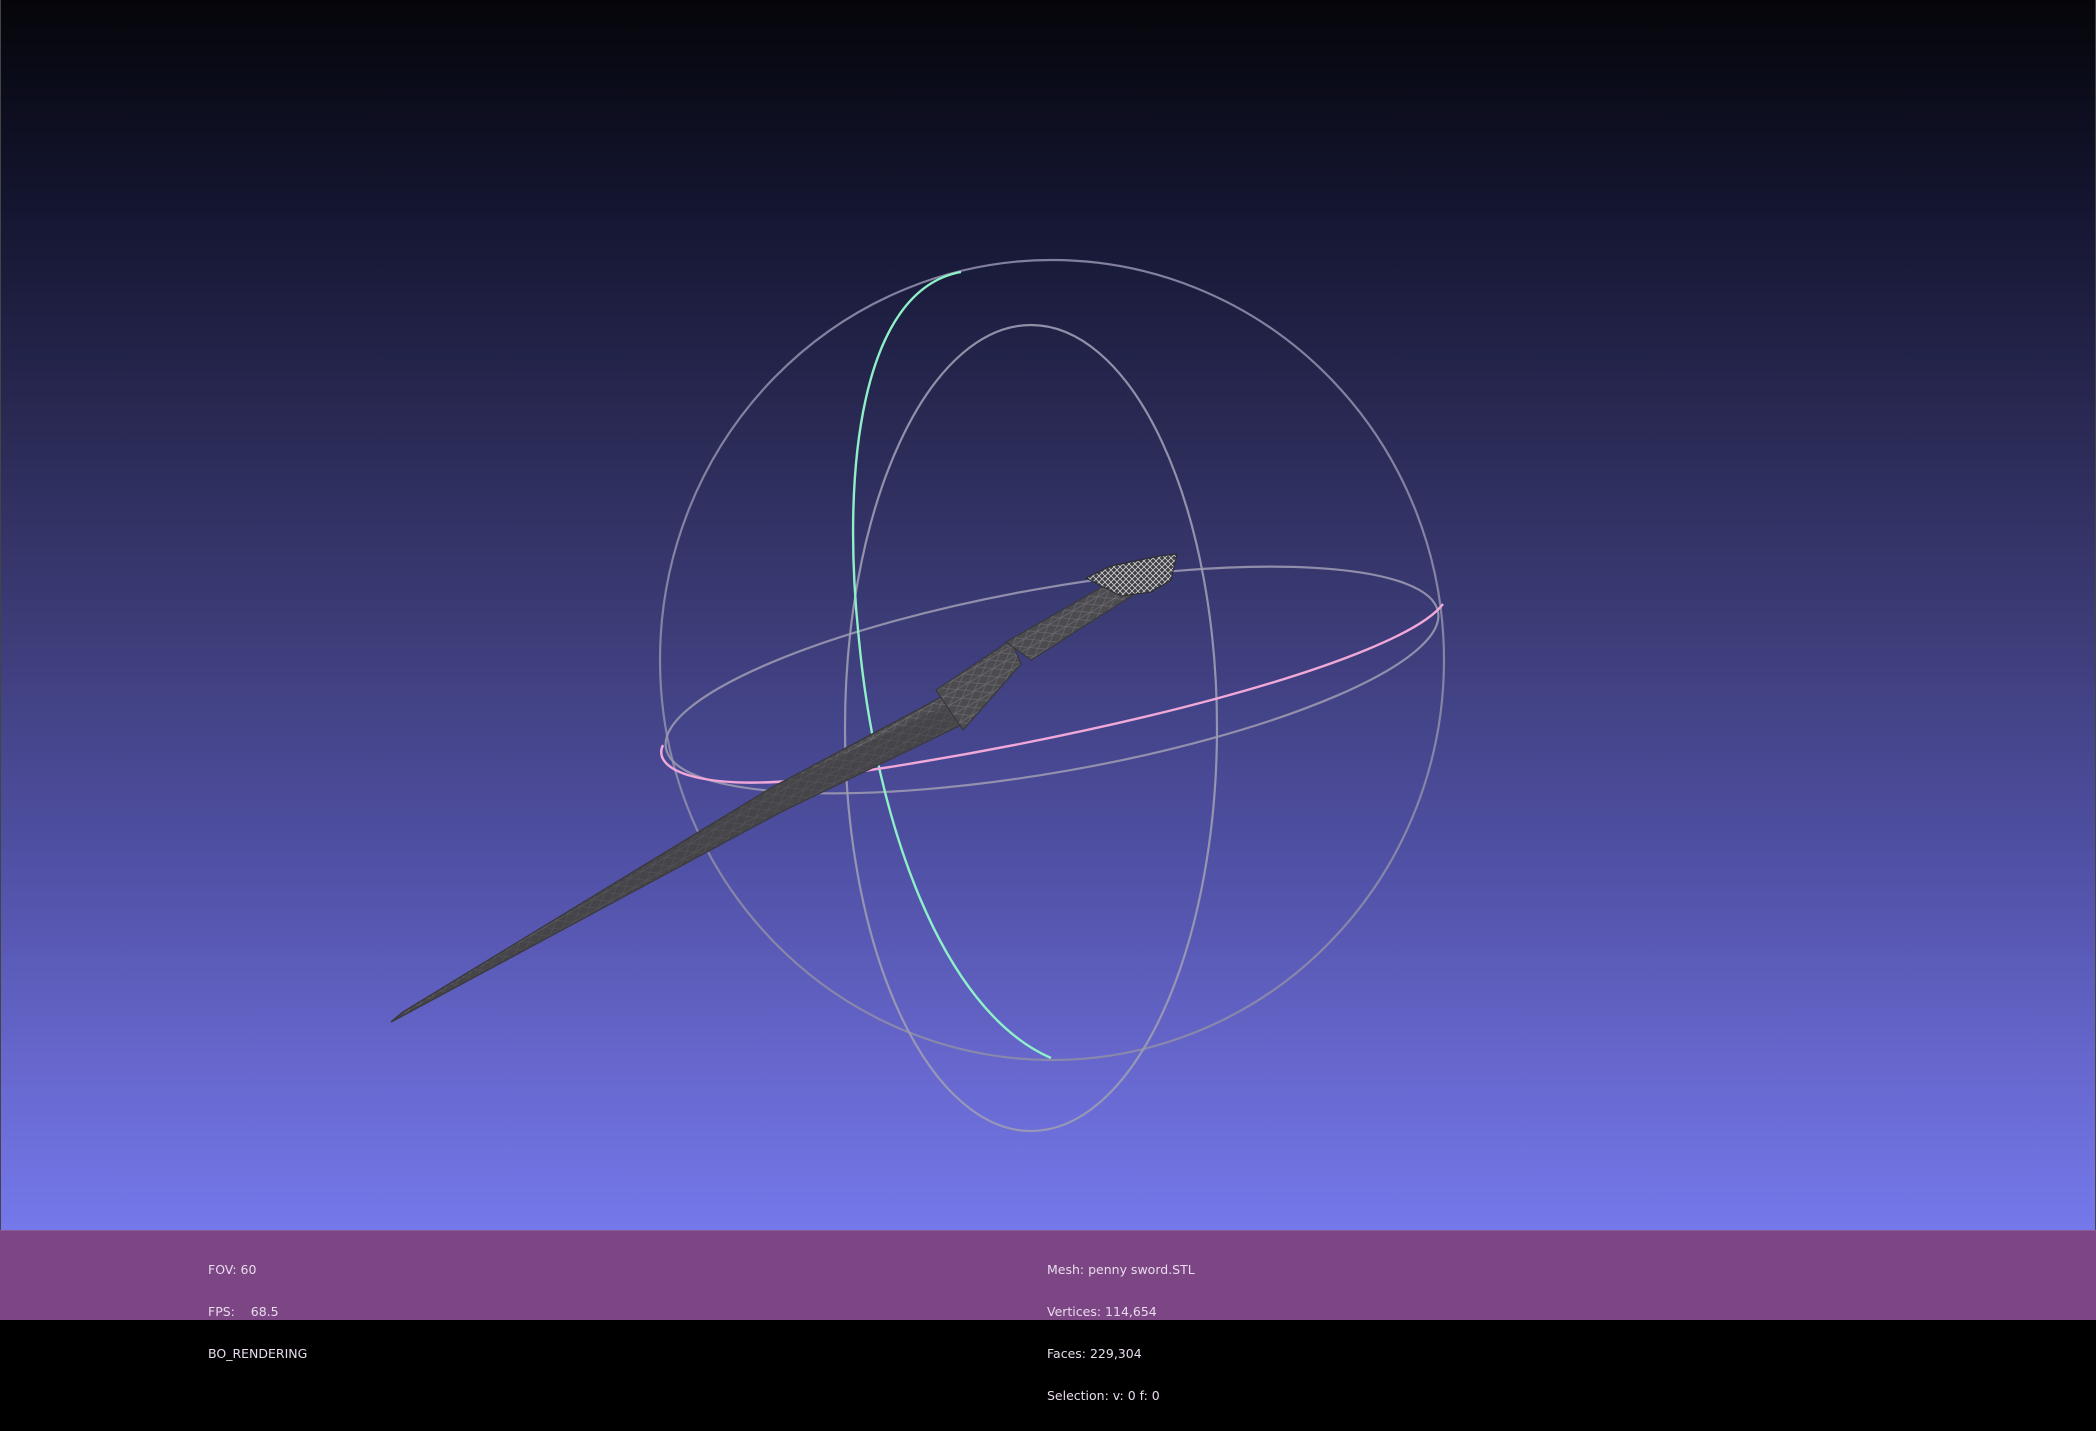 The image size is (2096, 1431). Describe the element at coordinates (1121, 1269) in the screenshot. I see `mesh-name-label: Mesh: penny sword.STL` at that location.